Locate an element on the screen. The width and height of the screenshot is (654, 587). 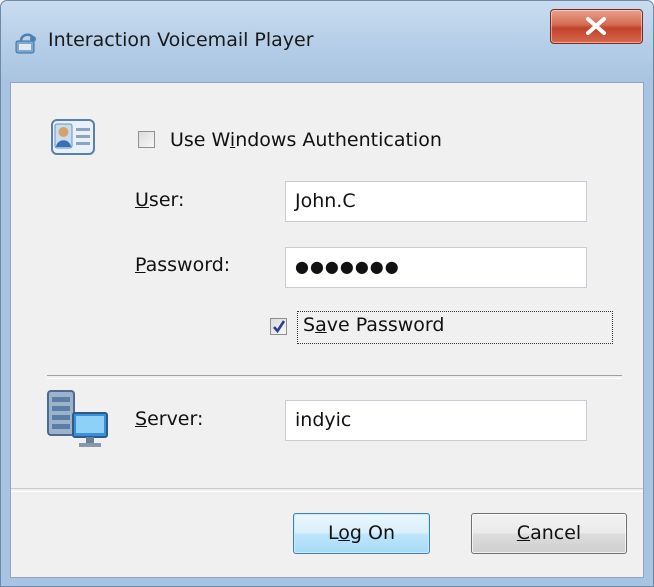
window-title: Interaction Voicemail Player is located at coordinates (181, 40).